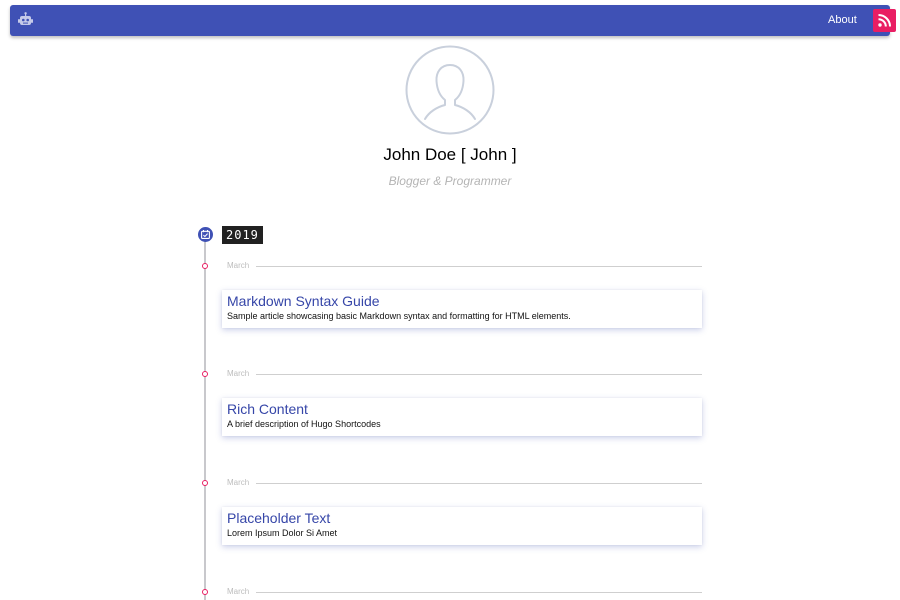 The image size is (900, 600). What do you see at coordinates (453, 20) in the screenshot?
I see `top-navbar: About` at bounding box center [453, 20].